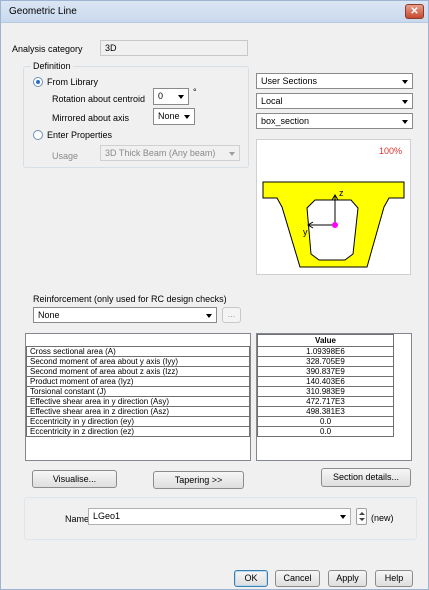 Image resolution: width=429 pixels, height=590 pixels. I want to click on property-name: Second moment of area about y axis (Iyy), so click(138, 361).